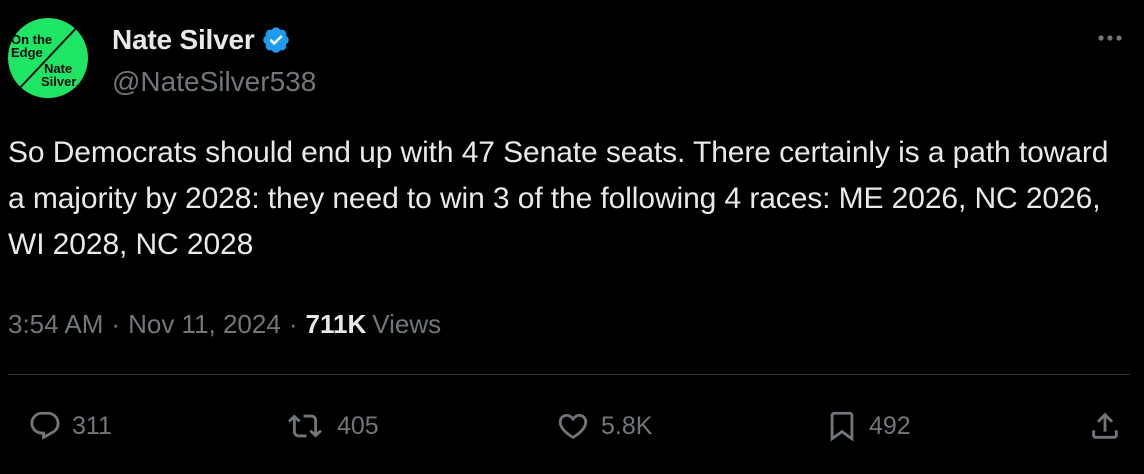 The width and height of the screenshot is (1144, 474). What do you see at coordinates (842, 426) in the screenshot?
I see `bookmark-icon` at bounding box center [842, 426].